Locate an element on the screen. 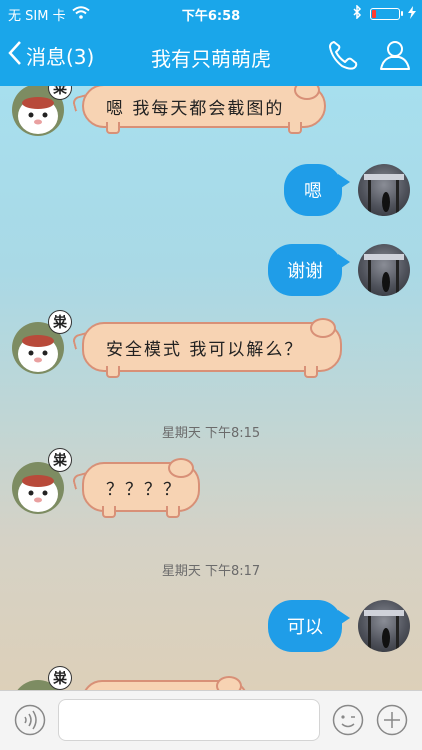 The width and height of the screenshot is (422, 750). status-right is located at coordinates (384, 13).